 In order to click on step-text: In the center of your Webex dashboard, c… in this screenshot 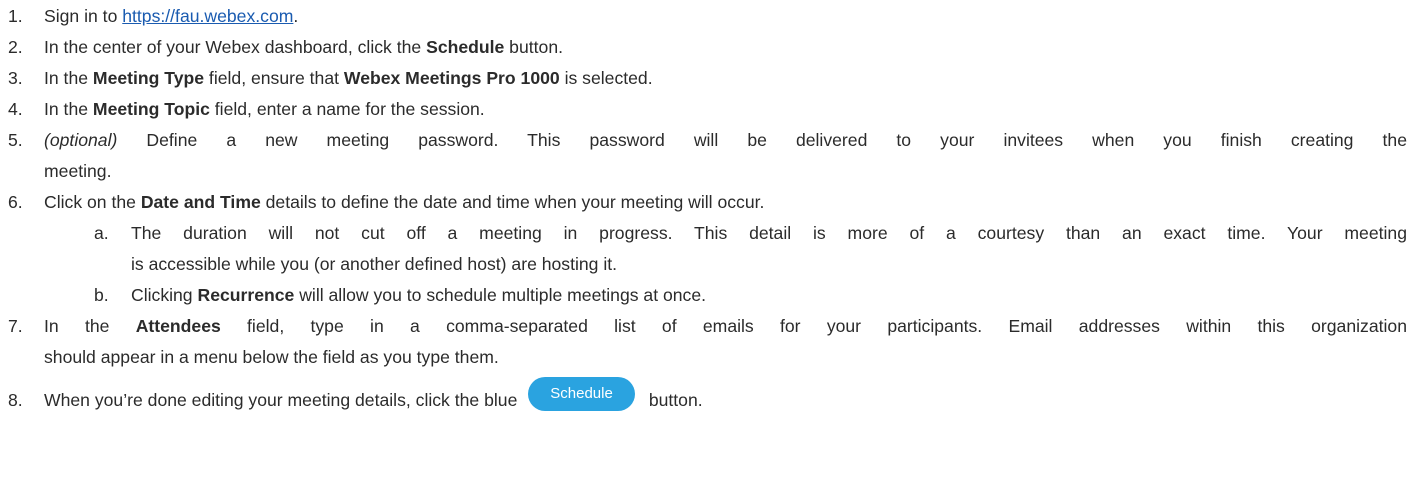, I will do `click(235, 47)`.